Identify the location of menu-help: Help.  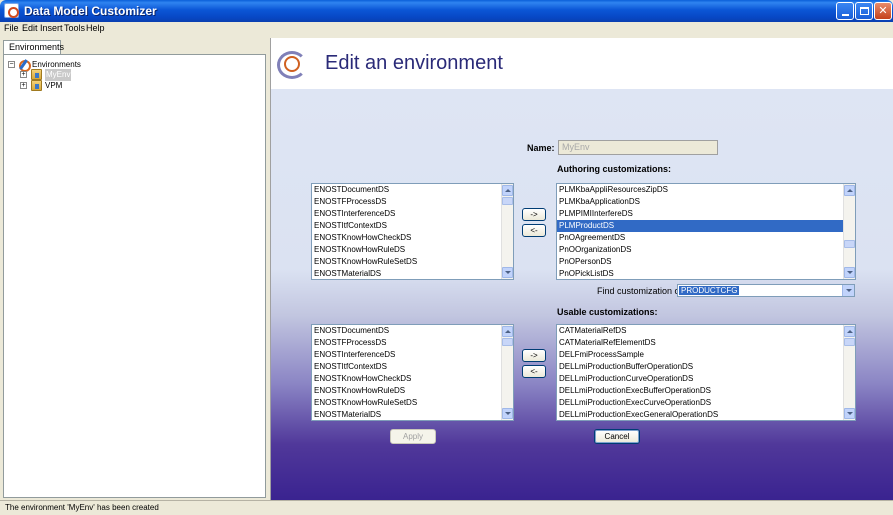
(95, 28).